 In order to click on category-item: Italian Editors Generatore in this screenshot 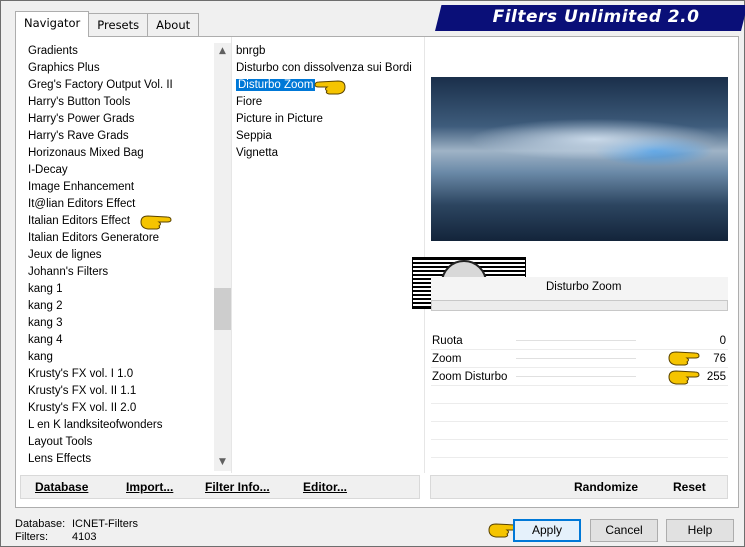, I will do `click(119, 238)`.